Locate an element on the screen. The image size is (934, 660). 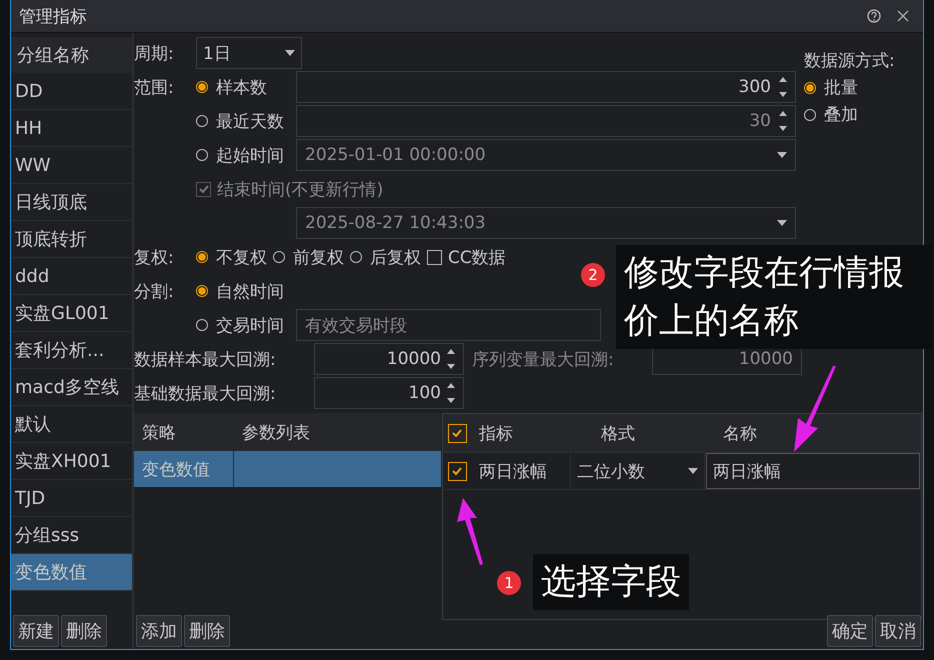
column-header: 参数列表 is located at coordinates (276, 433).